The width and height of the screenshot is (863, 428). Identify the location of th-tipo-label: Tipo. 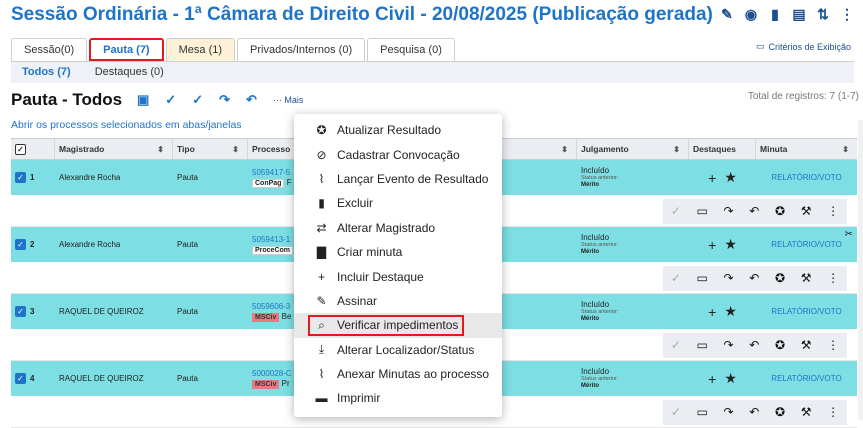
(186, 149).